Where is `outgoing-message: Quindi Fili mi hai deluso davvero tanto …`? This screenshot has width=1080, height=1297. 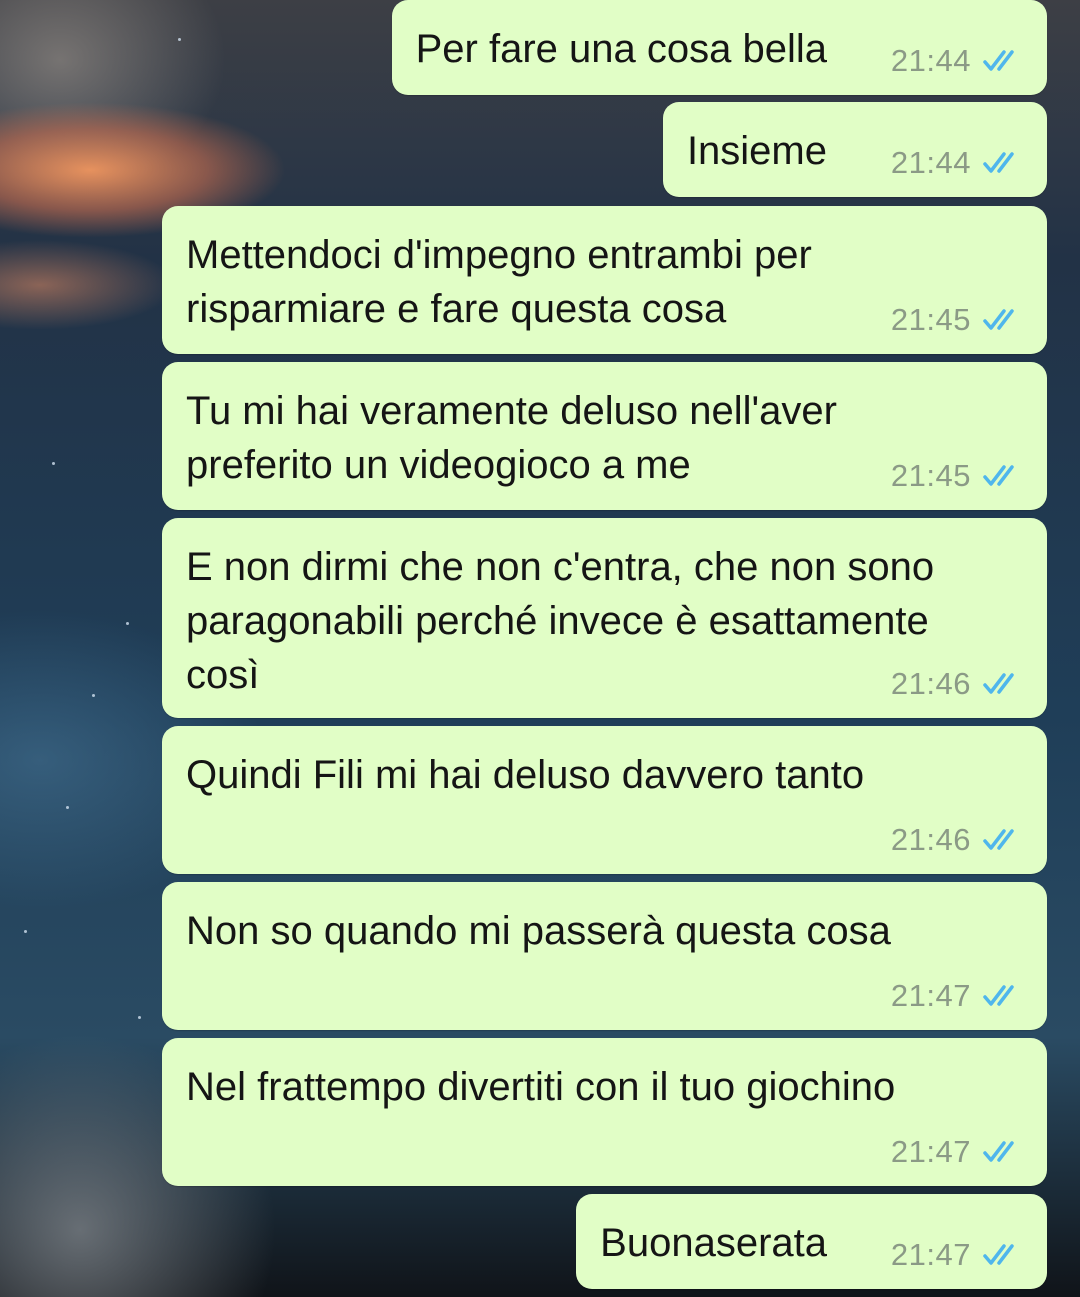
outgoing-message: Quindi Fili mi hai deluso davvero tanto … is located at coordinates (604, 800).